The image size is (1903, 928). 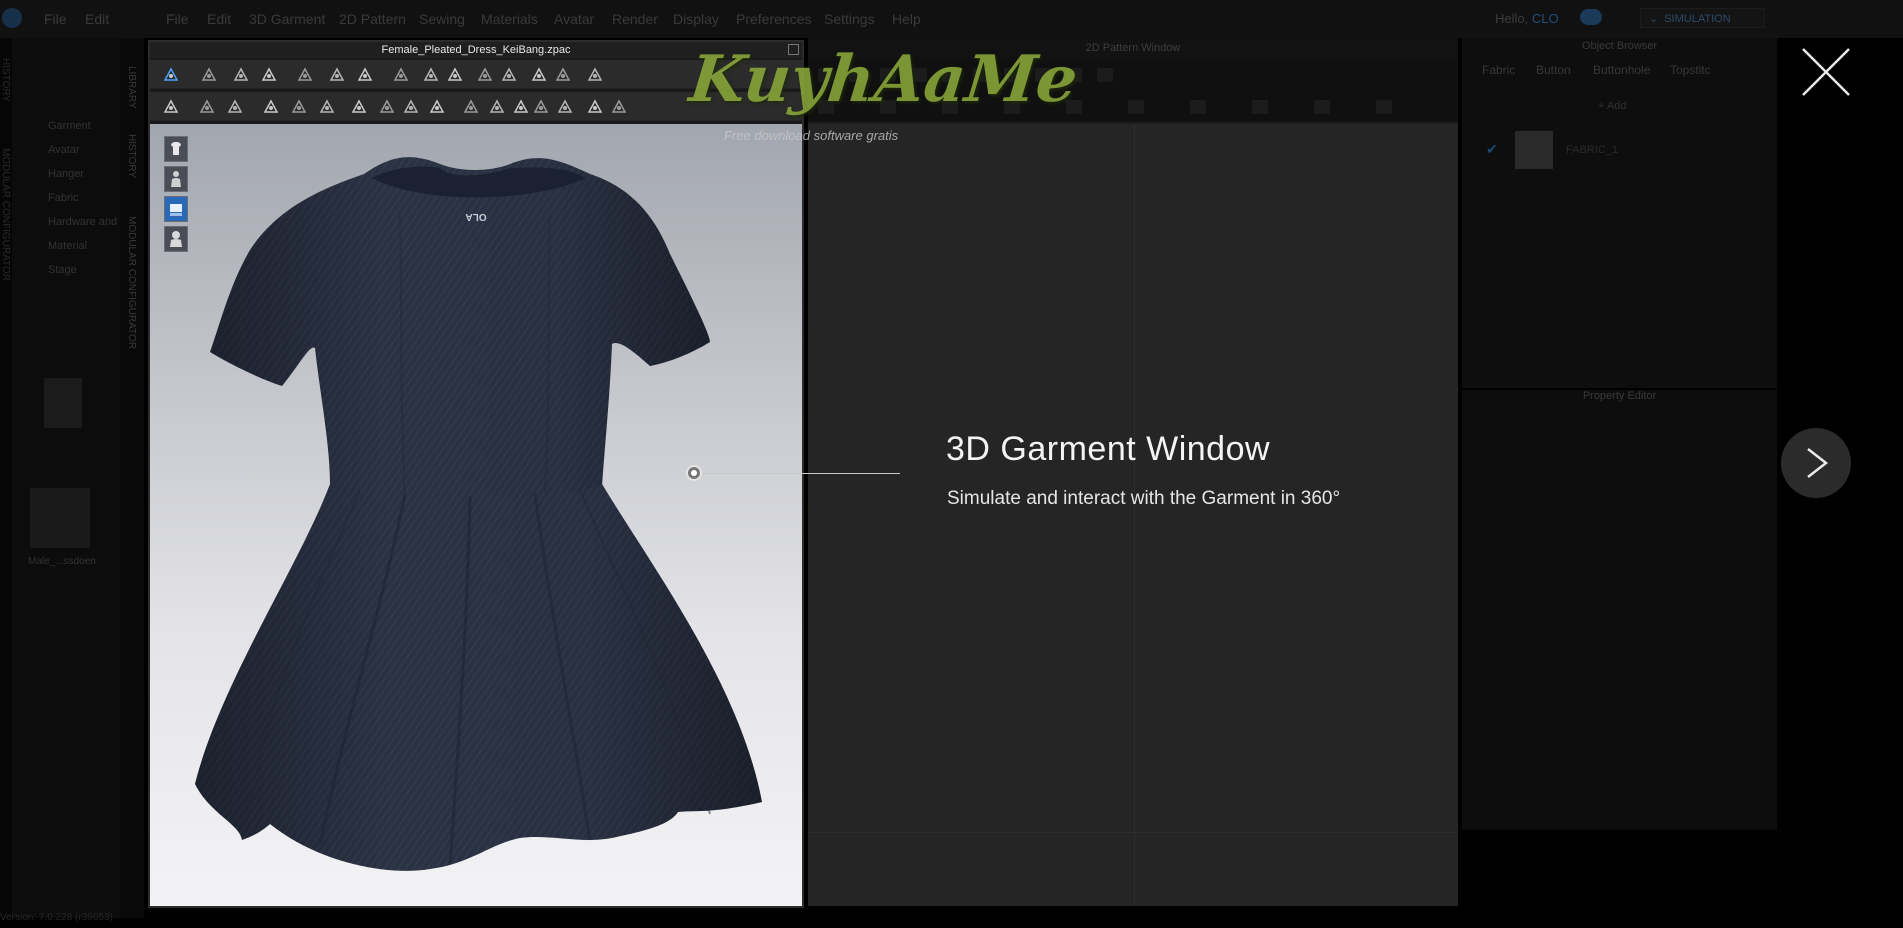 What do you see at coordinates (12, 18) in the screenshot?
I see `clo-logo-icon` at bounding box center [12, 18].